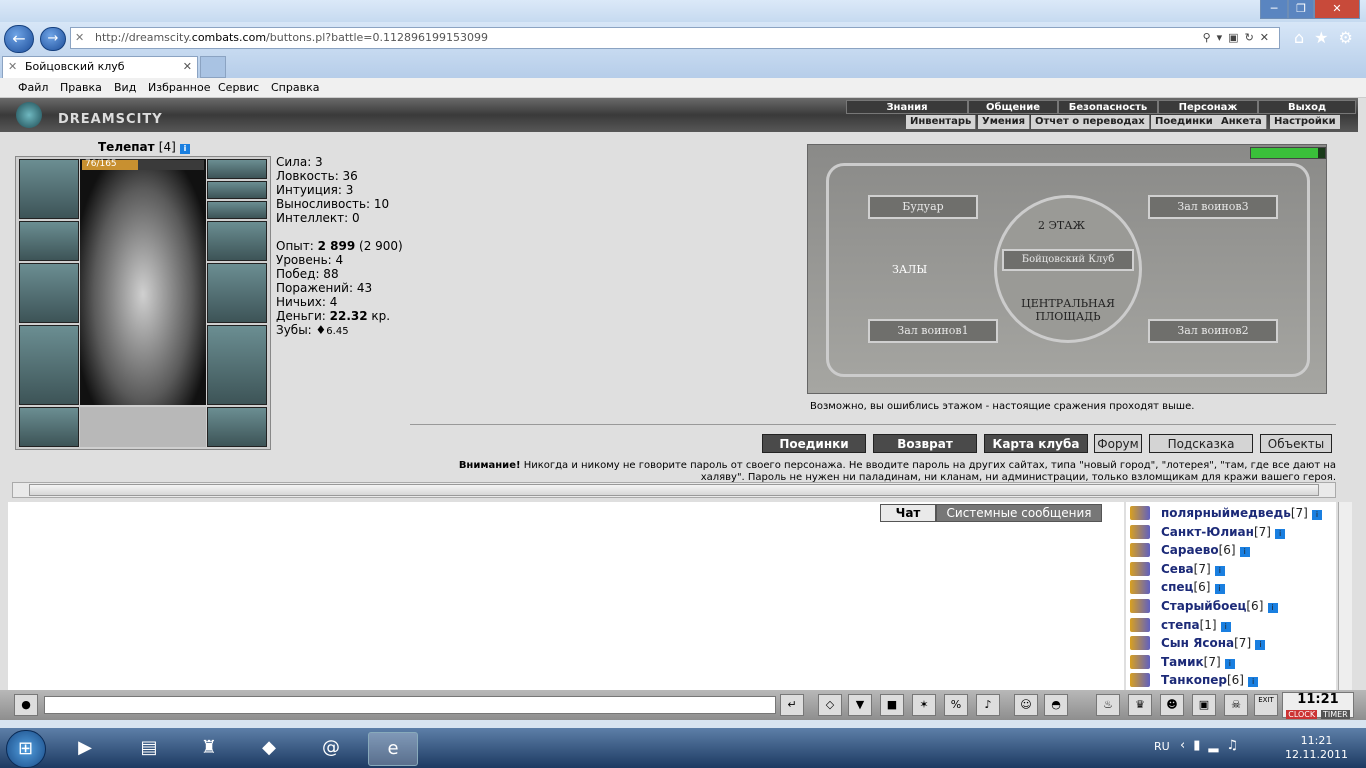  I want to click on user-row: спец[6] i, so click(1193, 587).